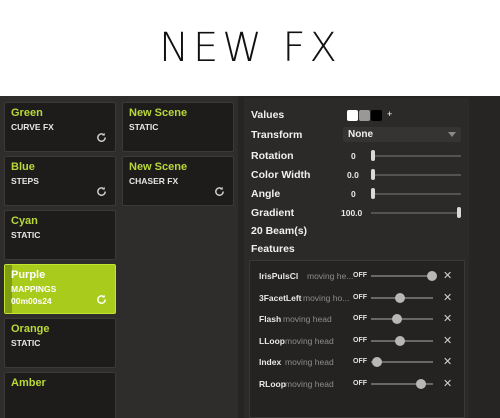 The image size is (500, 418). Describe the element at coordinates (28, 275) in the screenshot. I see `scene-name: Purple` at that location.